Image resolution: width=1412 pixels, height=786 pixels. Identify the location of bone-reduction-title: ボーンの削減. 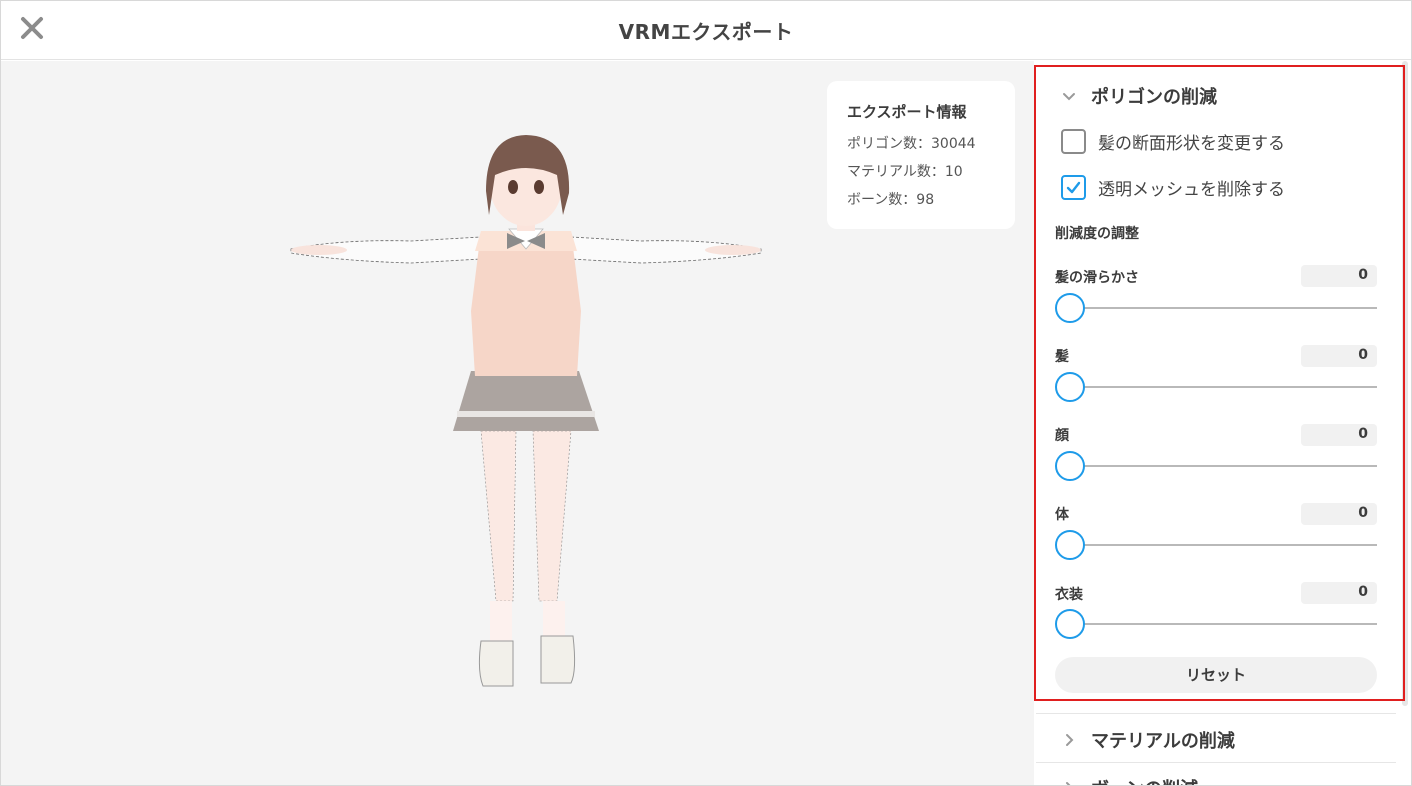
(1144, 780).